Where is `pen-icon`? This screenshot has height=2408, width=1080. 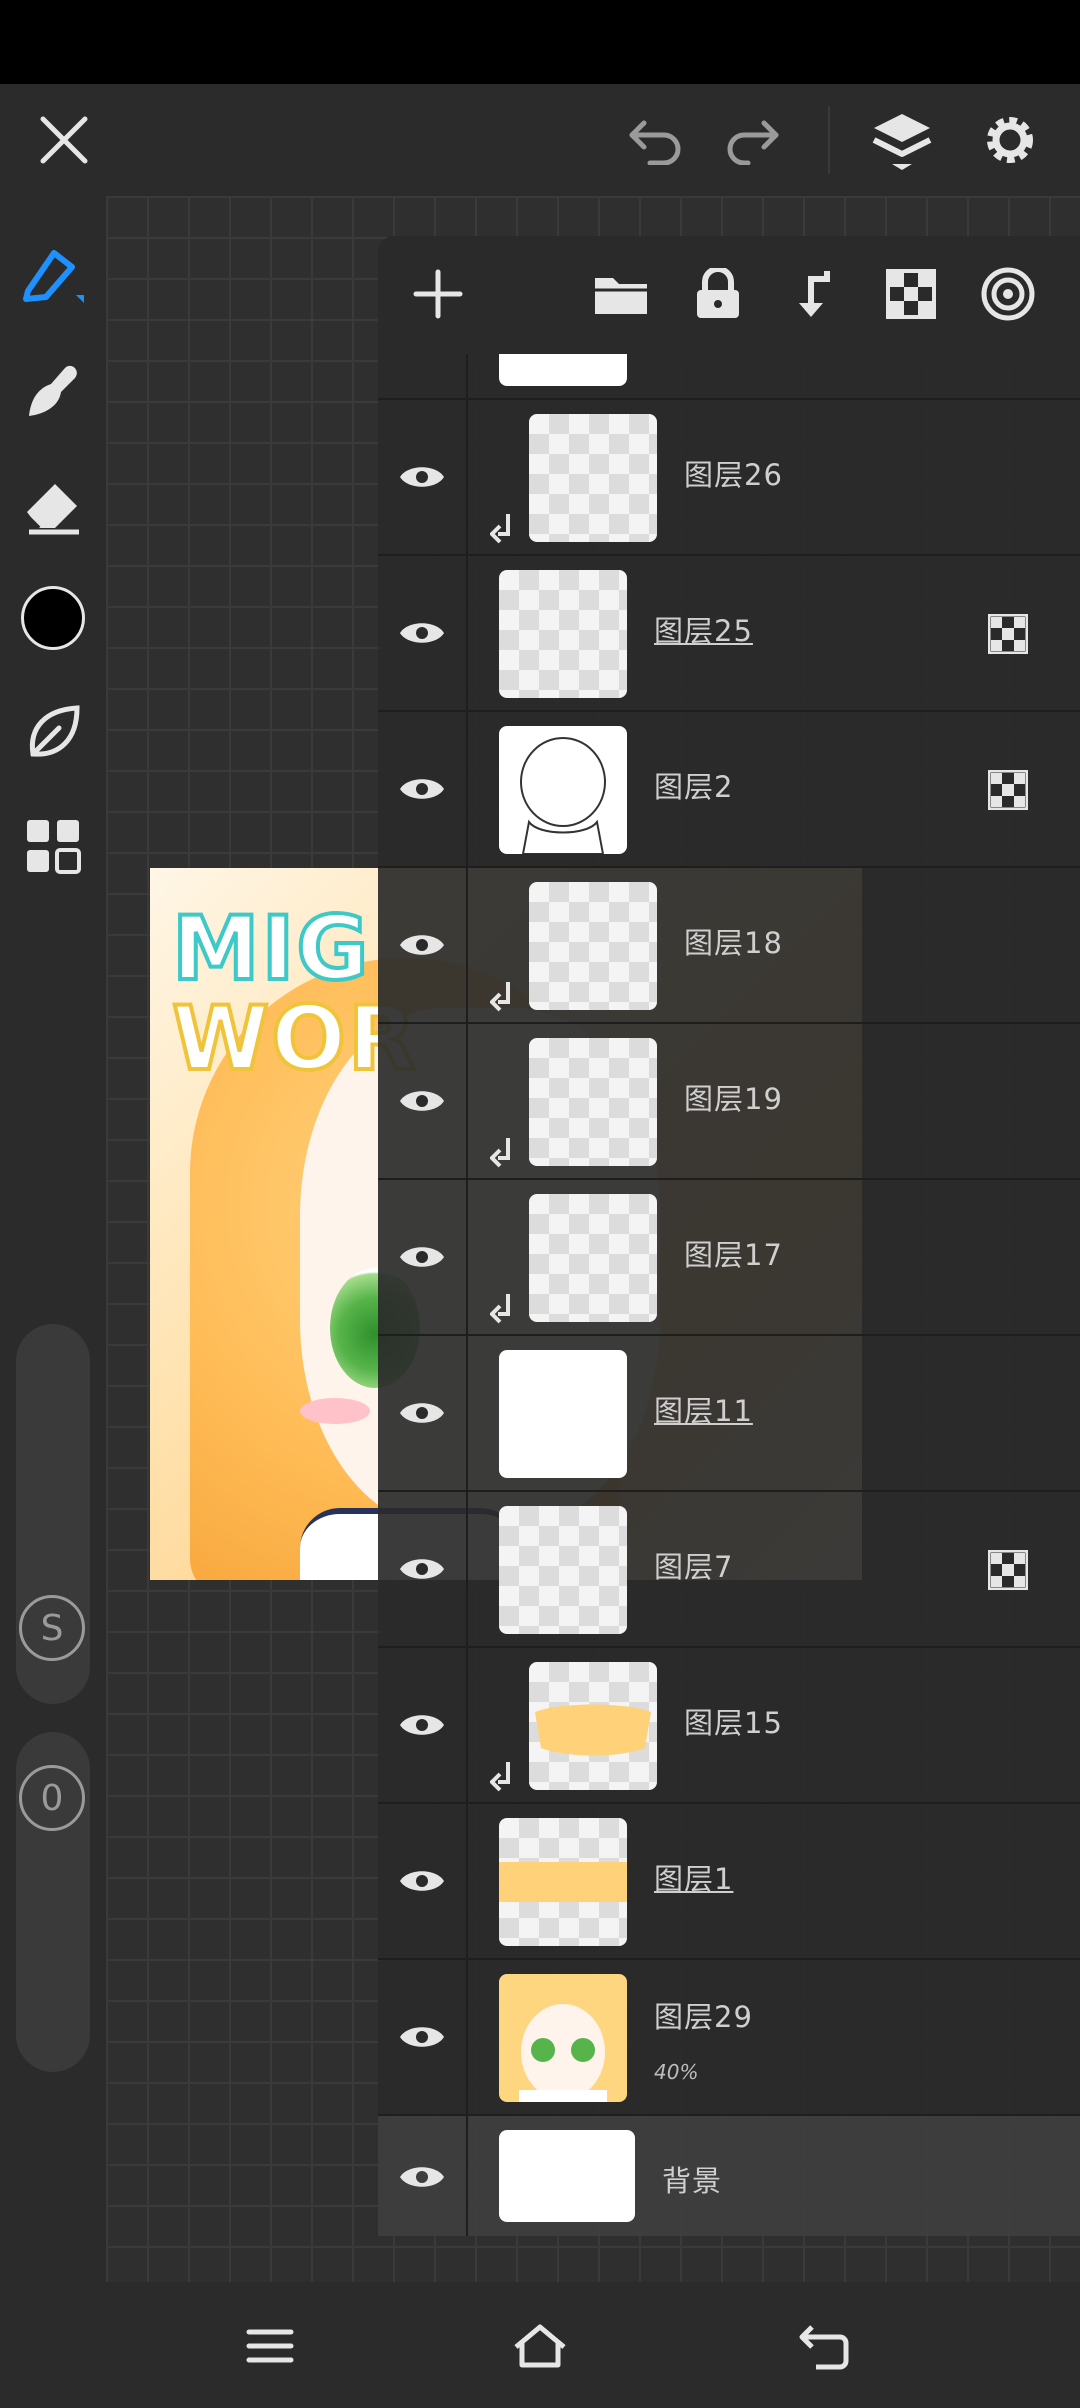 pen-icon is located at coordinates (53, 276).